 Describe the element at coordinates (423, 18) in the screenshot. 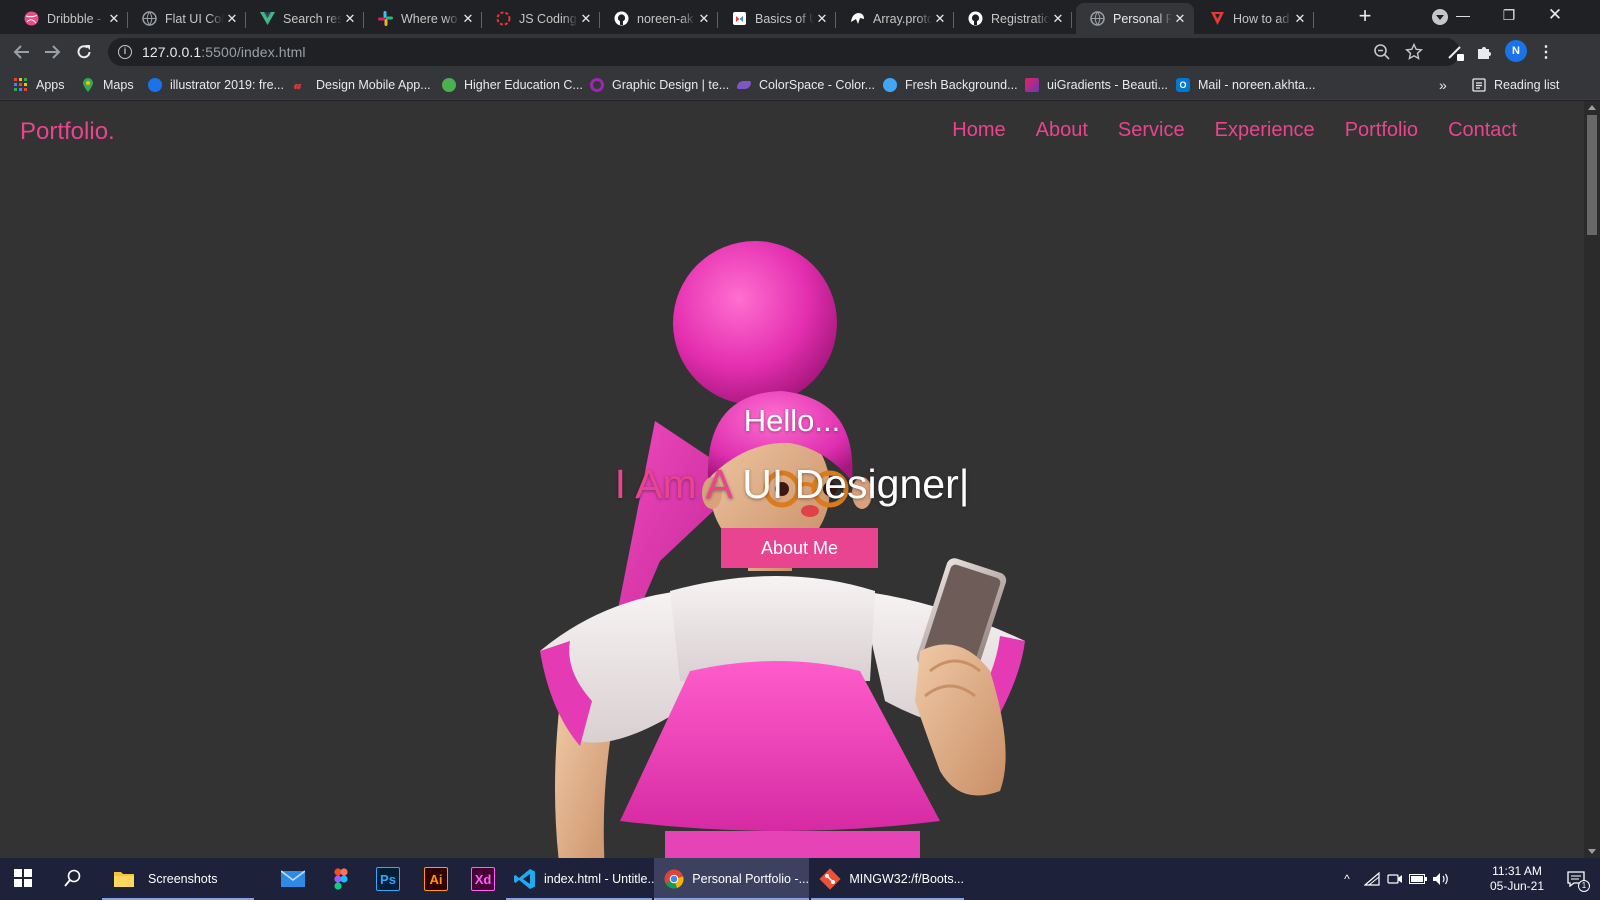

I see `tab-where-would: Where wo ✕` at that location.